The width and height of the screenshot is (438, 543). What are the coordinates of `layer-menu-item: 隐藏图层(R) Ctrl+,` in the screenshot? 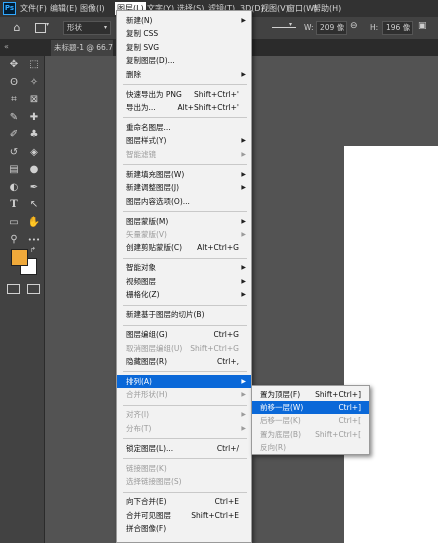 It's located at (184, 361).